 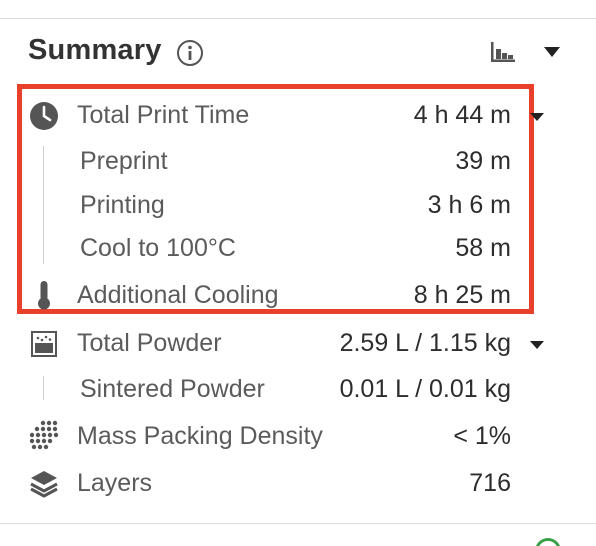 What do you see at coordinates (95, 50) in the screenshot?
I see `summary-title: Summary` at bounding box center [95, 50].